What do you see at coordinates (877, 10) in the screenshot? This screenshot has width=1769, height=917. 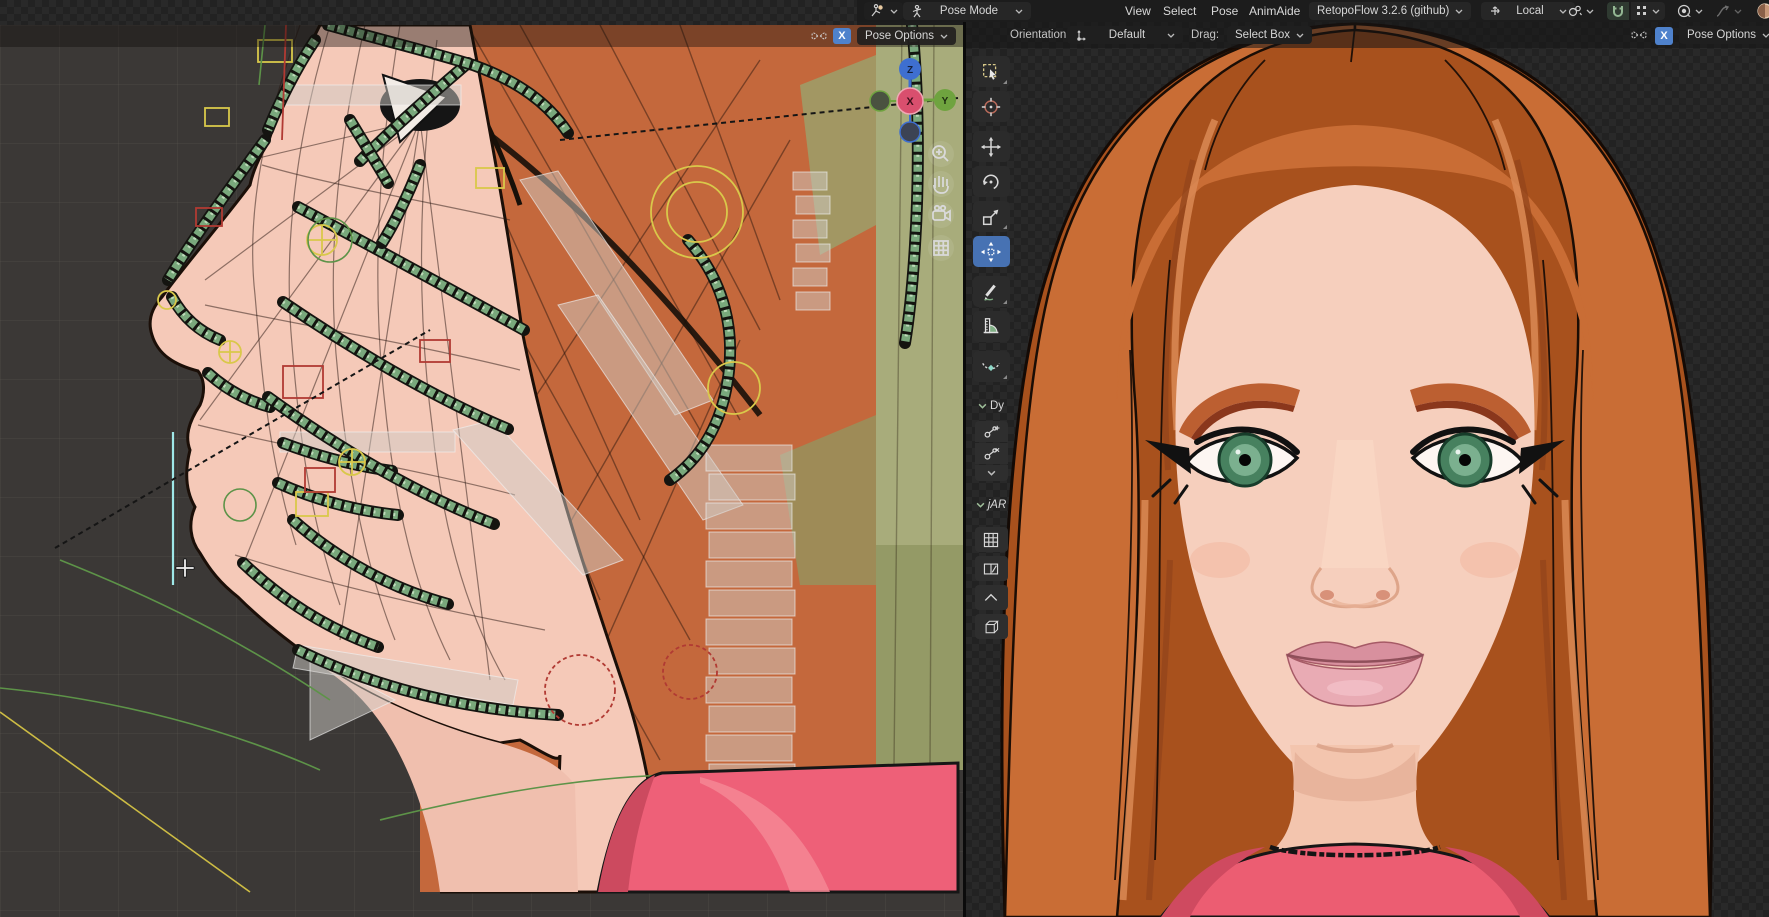 I see `armature-icon` at bounding box center [877, 10].